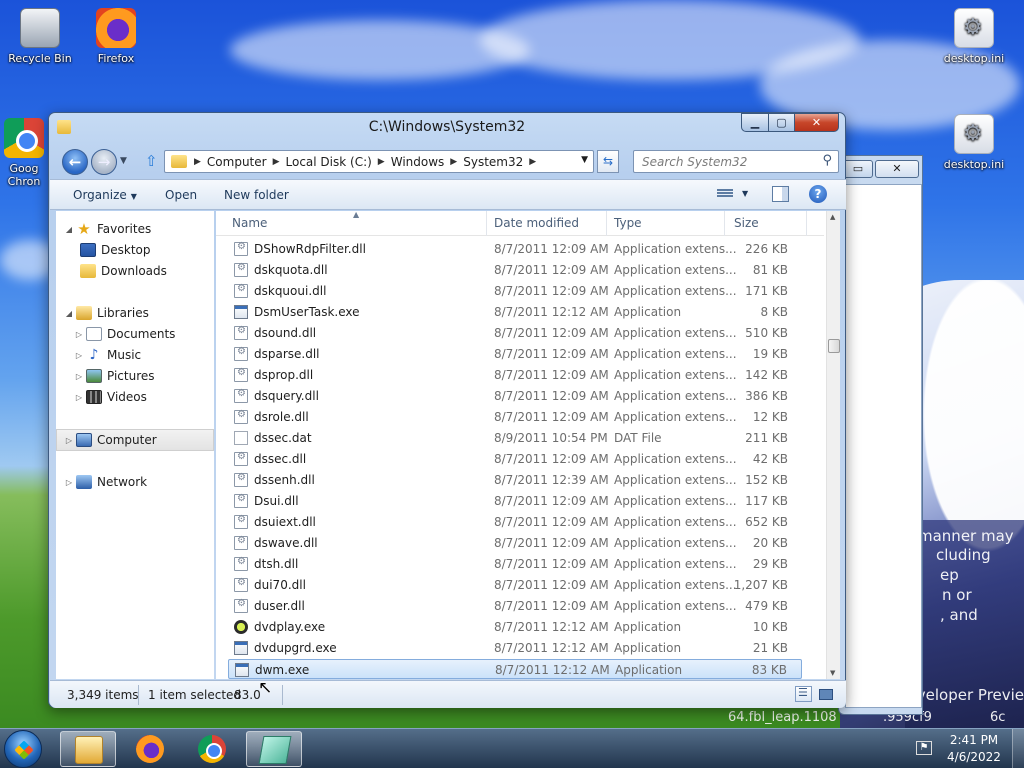 The width and height of the screenshot is (1024, 769). What do you see at coordinates (832, 217) in the screenshot?
I see `scroll-up-arrow-icon: ▲` at bounding box center [832, 217].